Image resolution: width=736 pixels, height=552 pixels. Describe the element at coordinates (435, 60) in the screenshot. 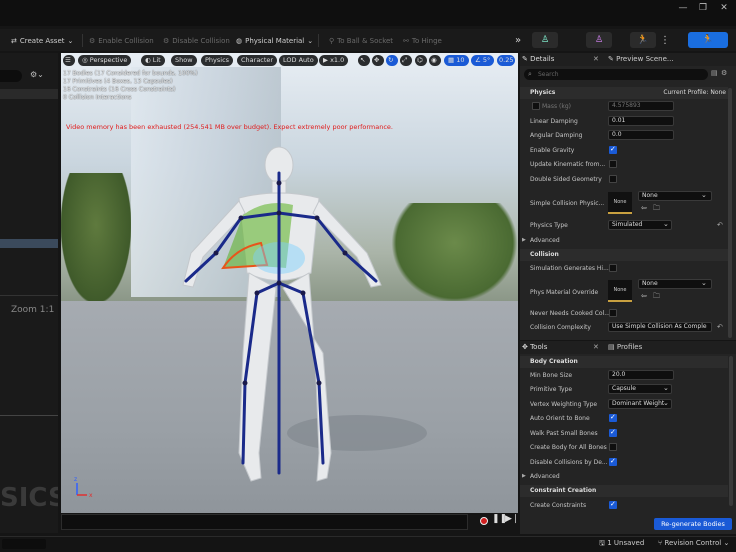

I see `surface-snap-icon: ◉` at that location.